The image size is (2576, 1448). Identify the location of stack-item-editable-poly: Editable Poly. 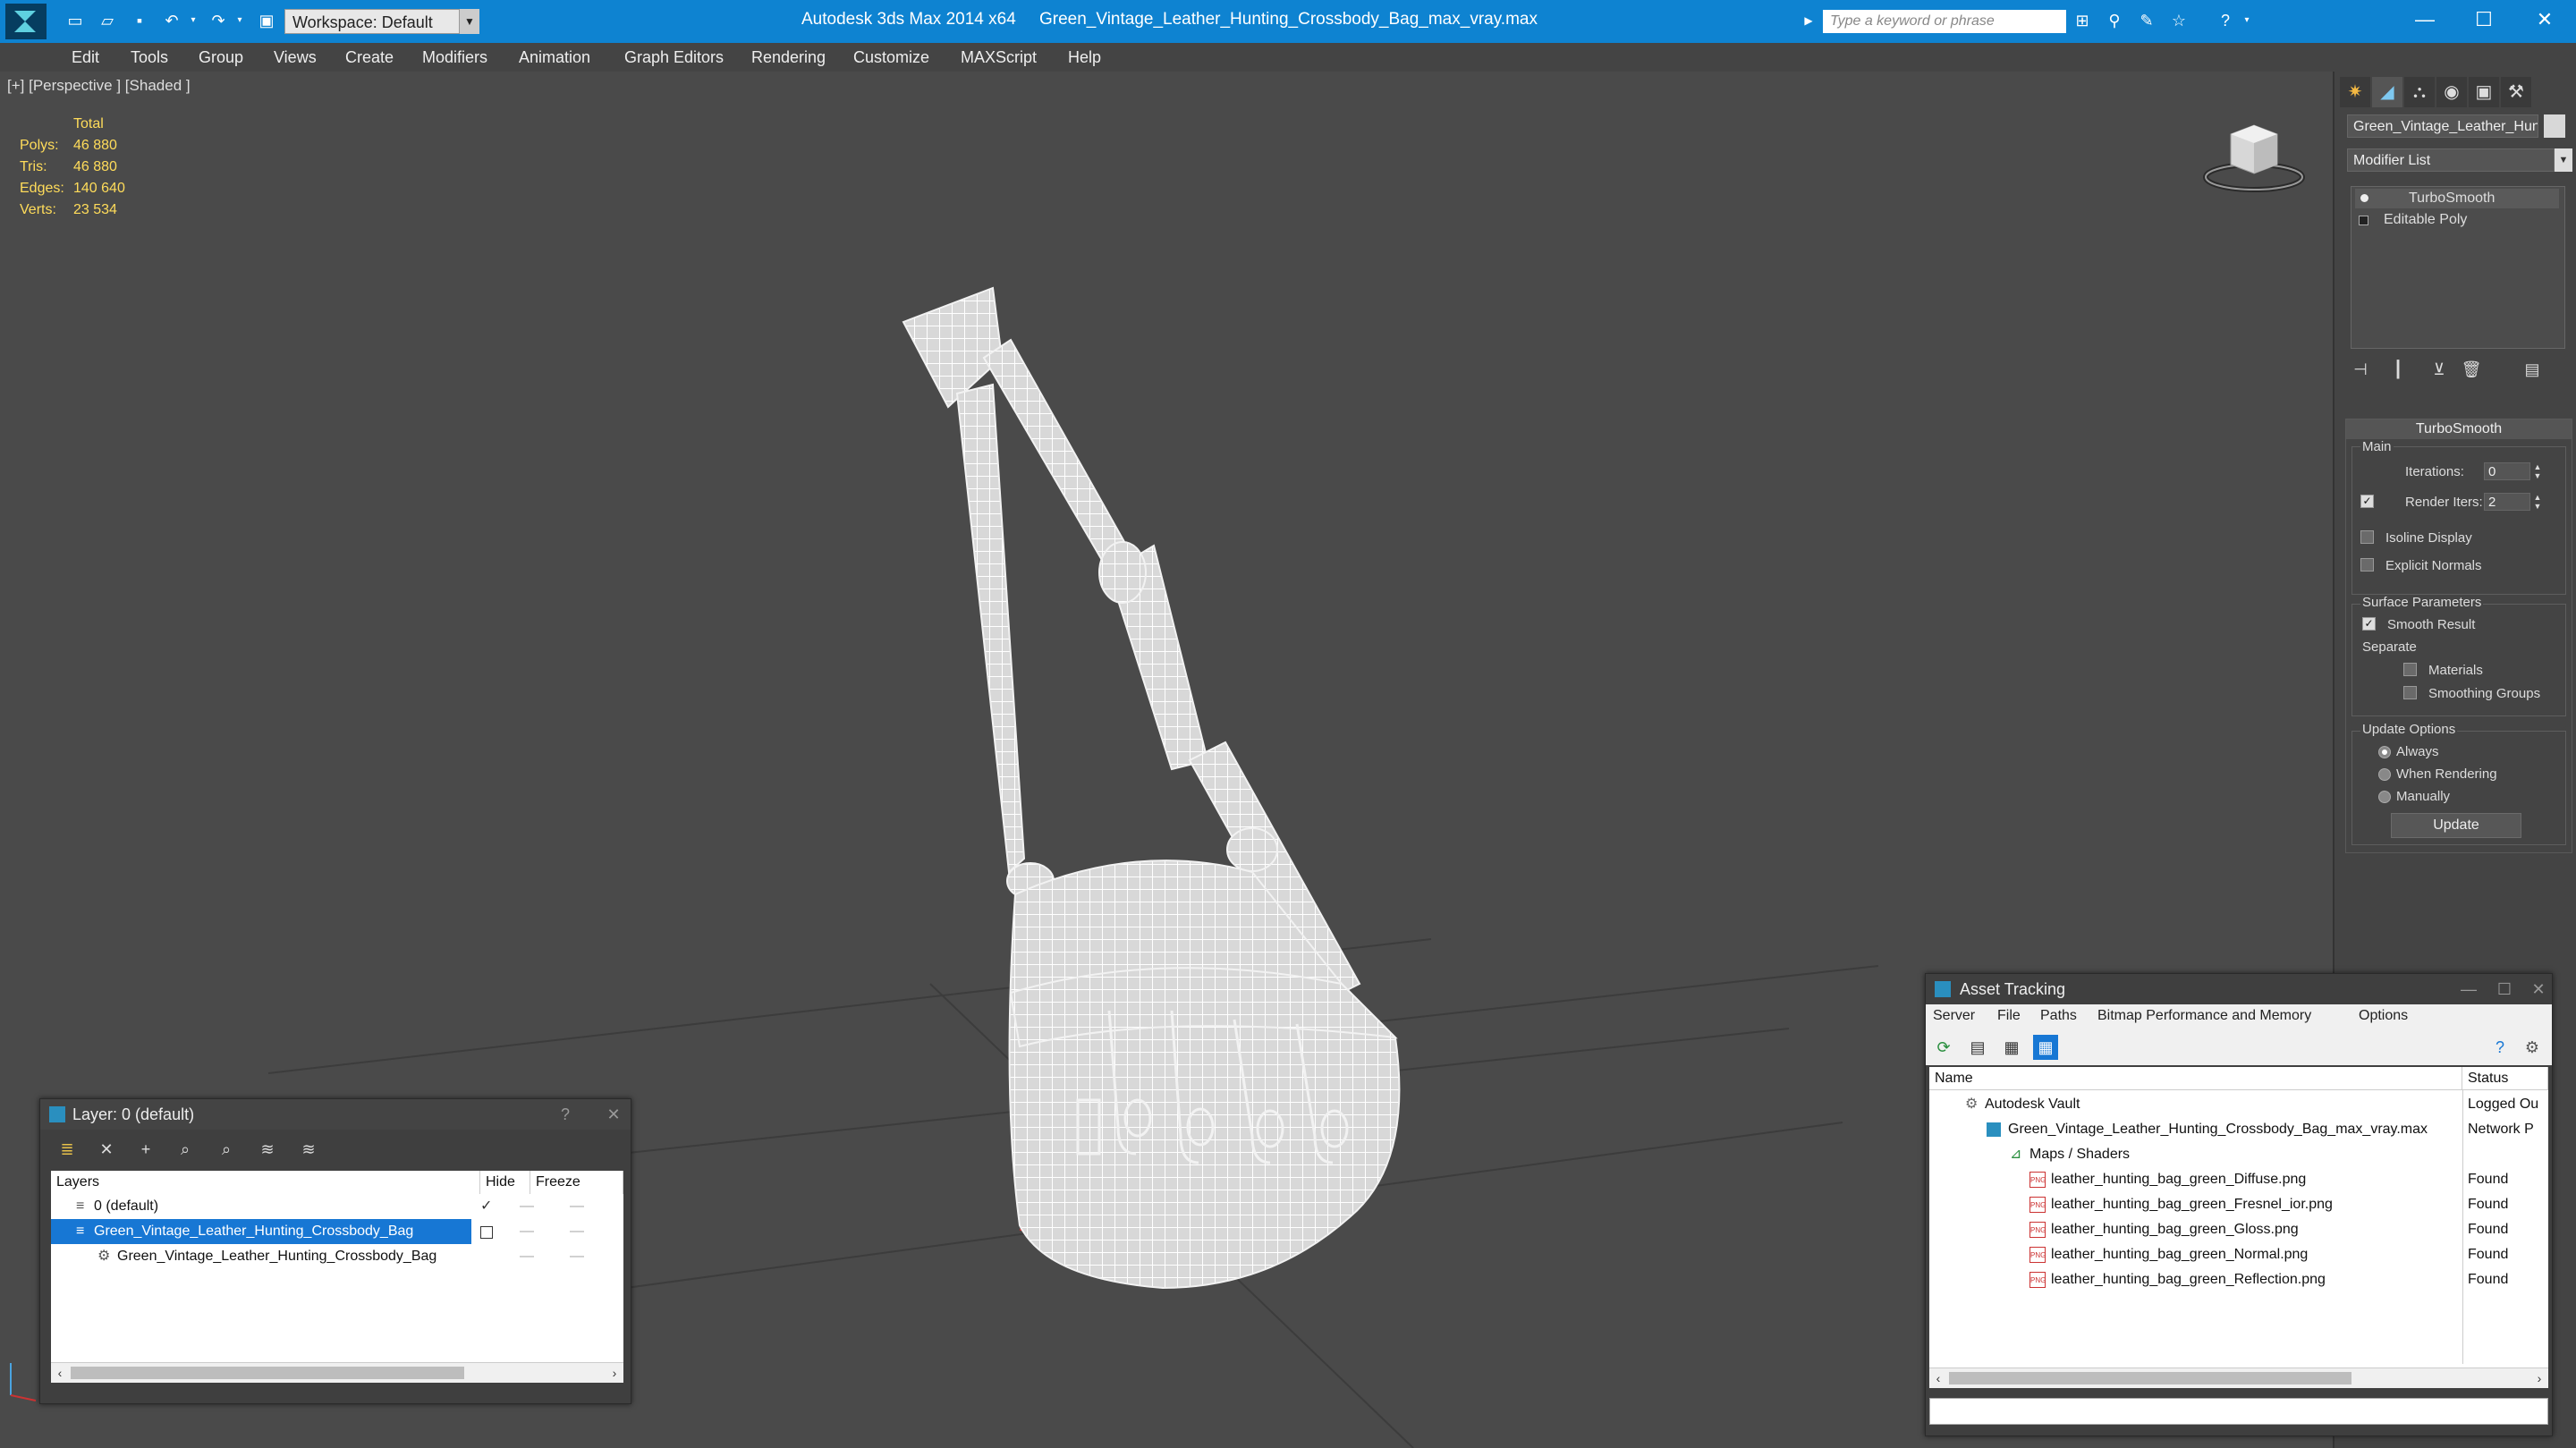
(2457, 220).